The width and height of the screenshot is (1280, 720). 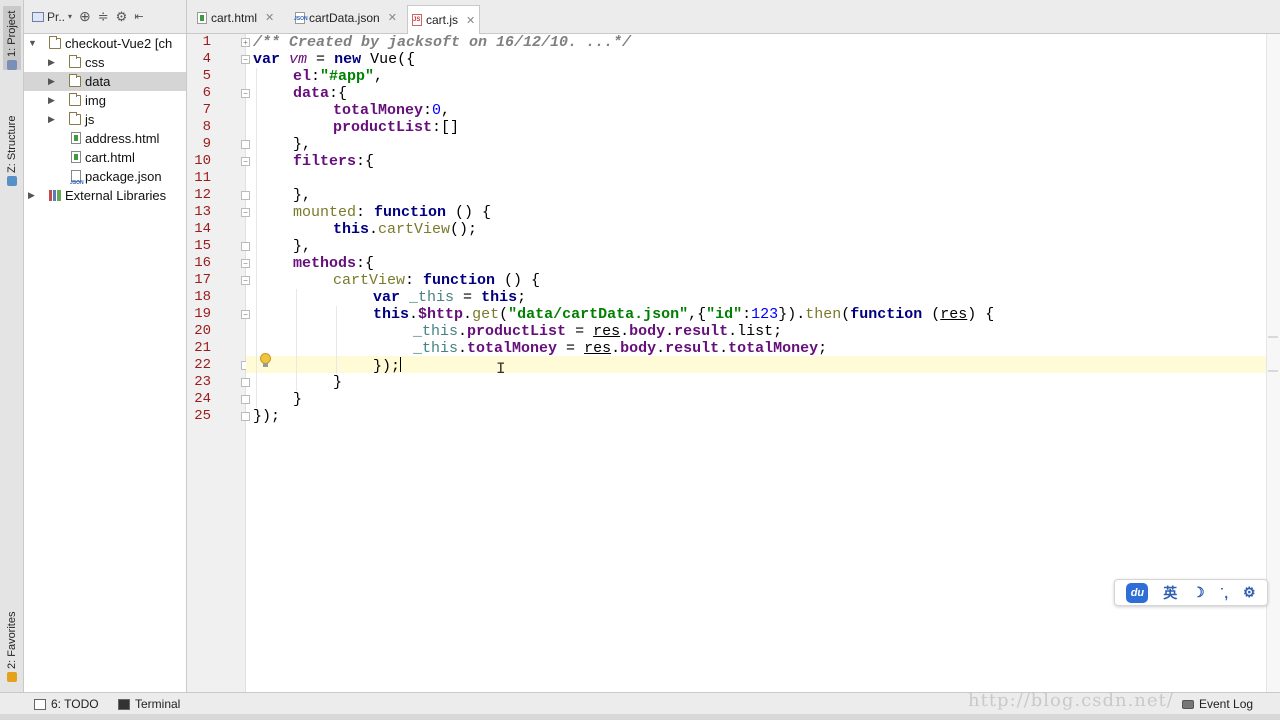 I want to click on line-number: 13, so click(x=202, y=212).